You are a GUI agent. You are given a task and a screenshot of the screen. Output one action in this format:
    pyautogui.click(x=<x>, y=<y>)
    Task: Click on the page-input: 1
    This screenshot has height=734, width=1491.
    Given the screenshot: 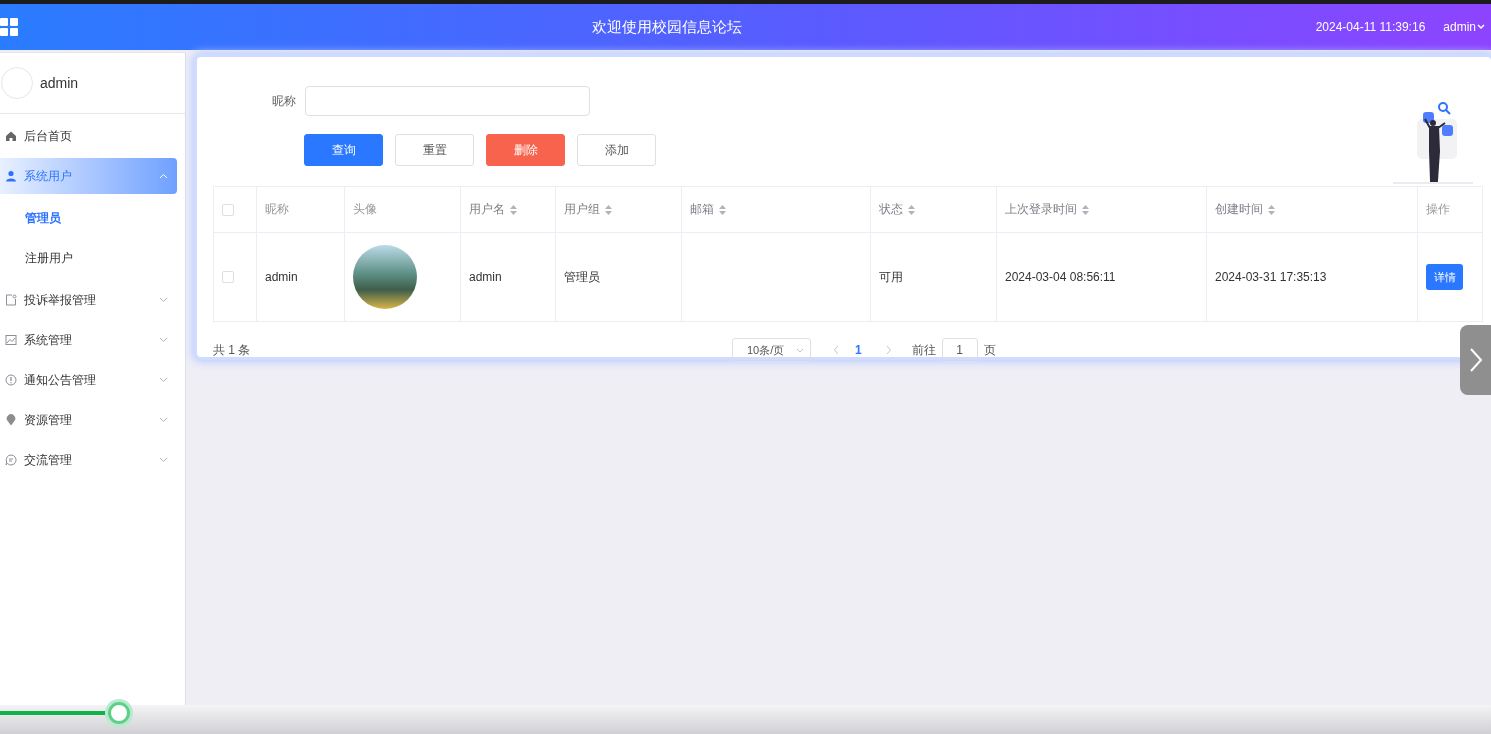 What is the action you would take?
    pyautogui.click(x=959, y=350)
    